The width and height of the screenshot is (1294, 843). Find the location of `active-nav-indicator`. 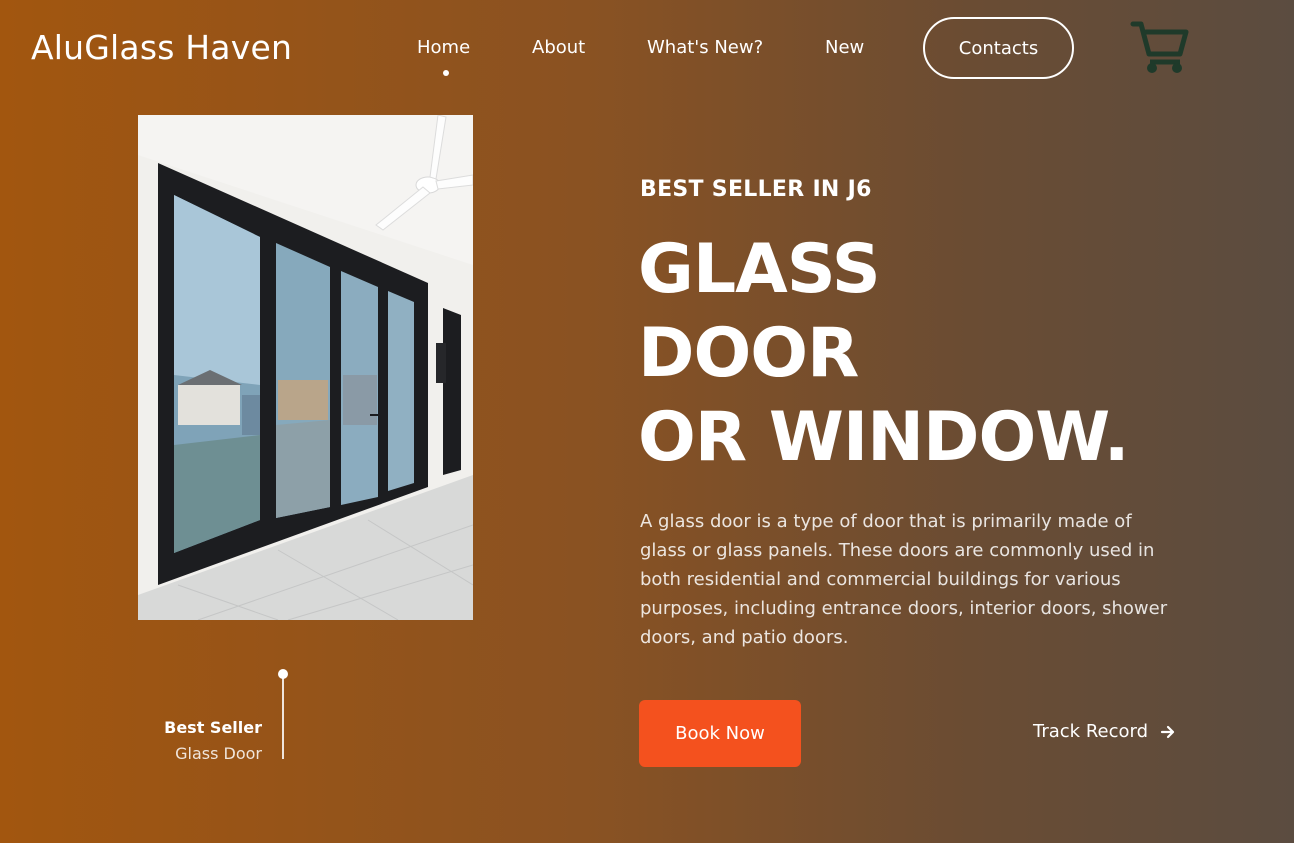

active-nav-indicator is located at coordinates (446, 73).